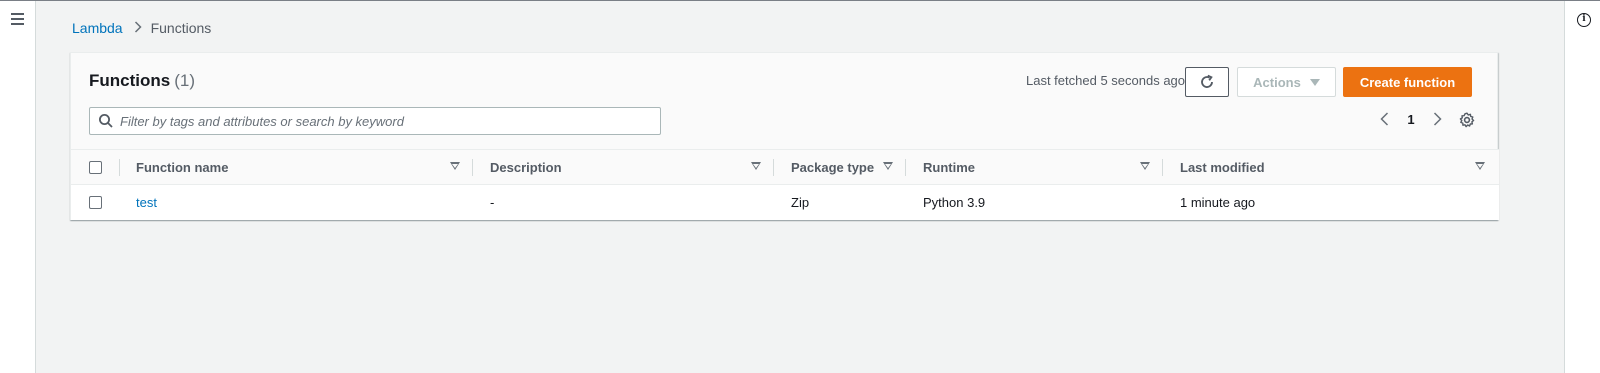  I want to click on column-header-description: Description, so click(526, 167).